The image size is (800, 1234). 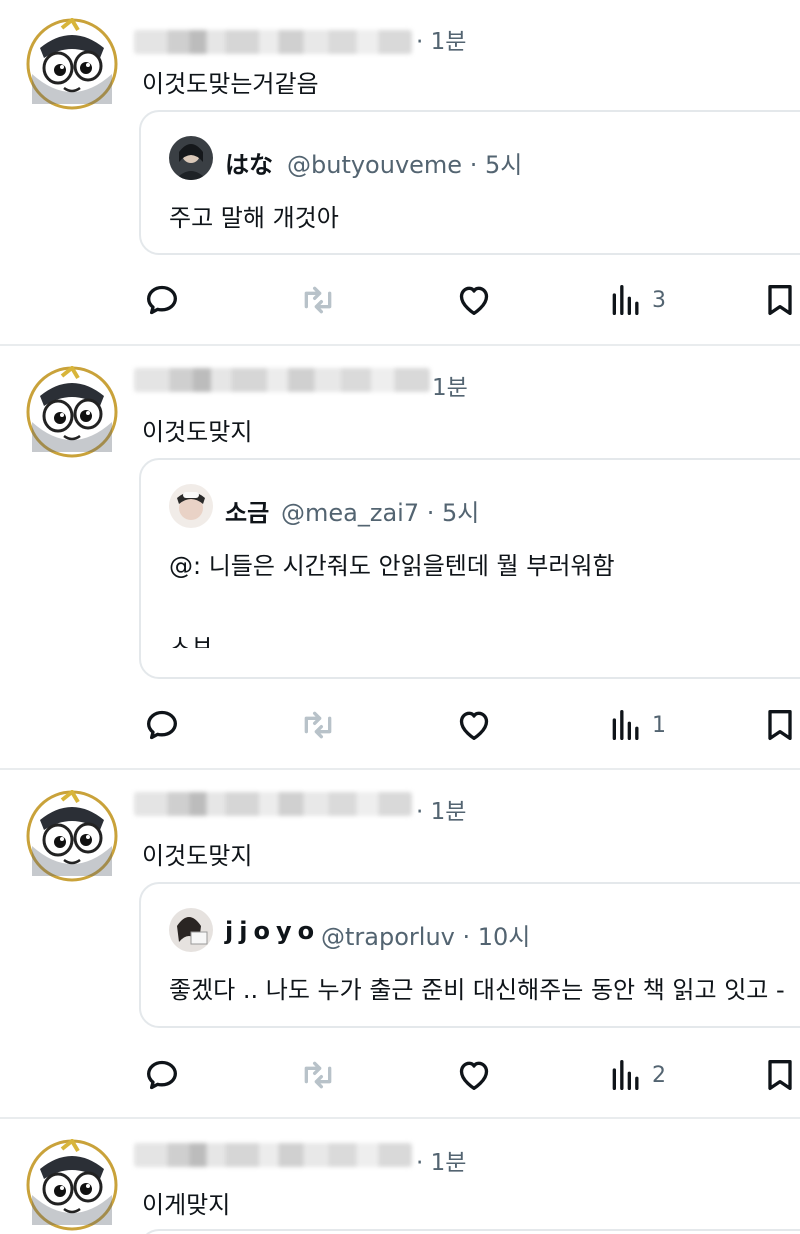 What do you see at coordinates (247, 510) in the screenshot?
I see `quoted-author-name: 소금` at bounding box center [247, 510].